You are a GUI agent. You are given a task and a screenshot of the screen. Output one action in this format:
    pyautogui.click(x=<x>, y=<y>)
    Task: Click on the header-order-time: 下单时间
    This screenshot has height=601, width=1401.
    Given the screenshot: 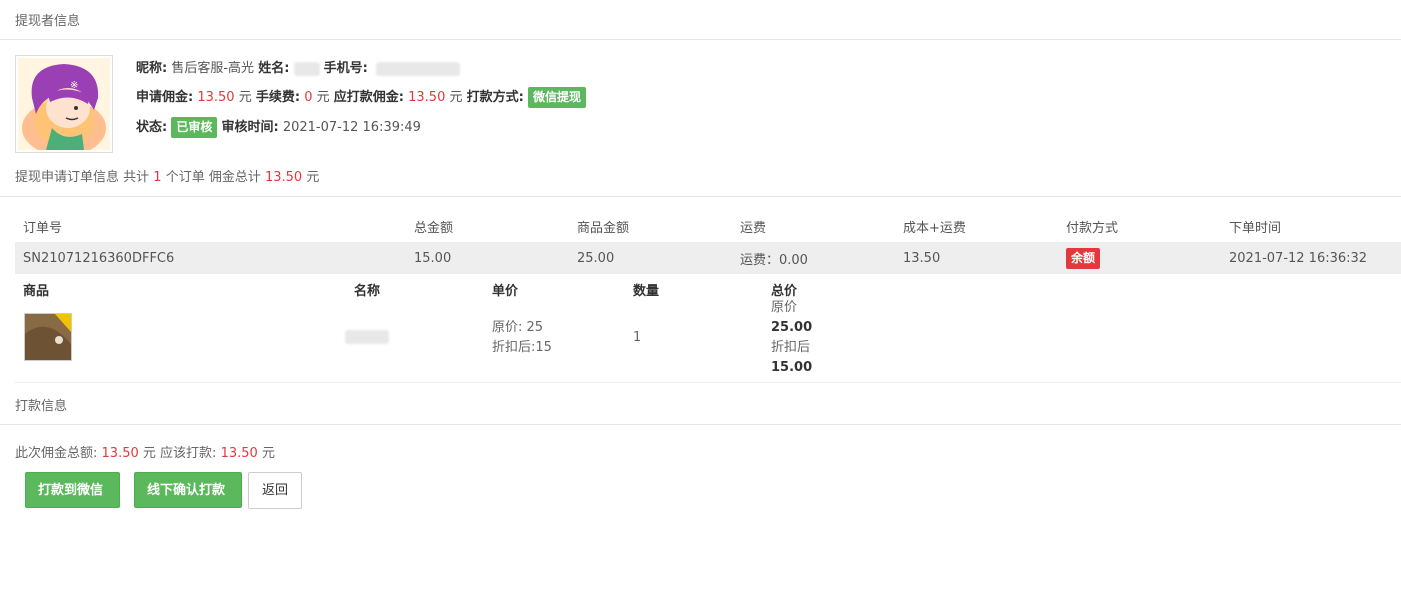 What is the action you would take?
    pyautogui.click(x=1255, y=228)
    